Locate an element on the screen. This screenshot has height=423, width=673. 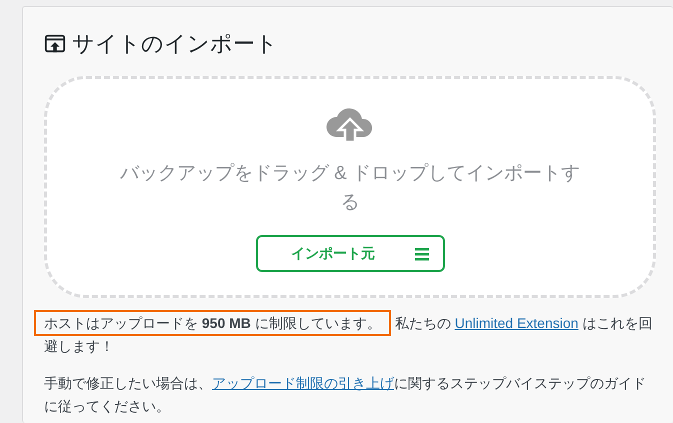
panel-title: サイトのインポート is located at coordinates (175, 44).